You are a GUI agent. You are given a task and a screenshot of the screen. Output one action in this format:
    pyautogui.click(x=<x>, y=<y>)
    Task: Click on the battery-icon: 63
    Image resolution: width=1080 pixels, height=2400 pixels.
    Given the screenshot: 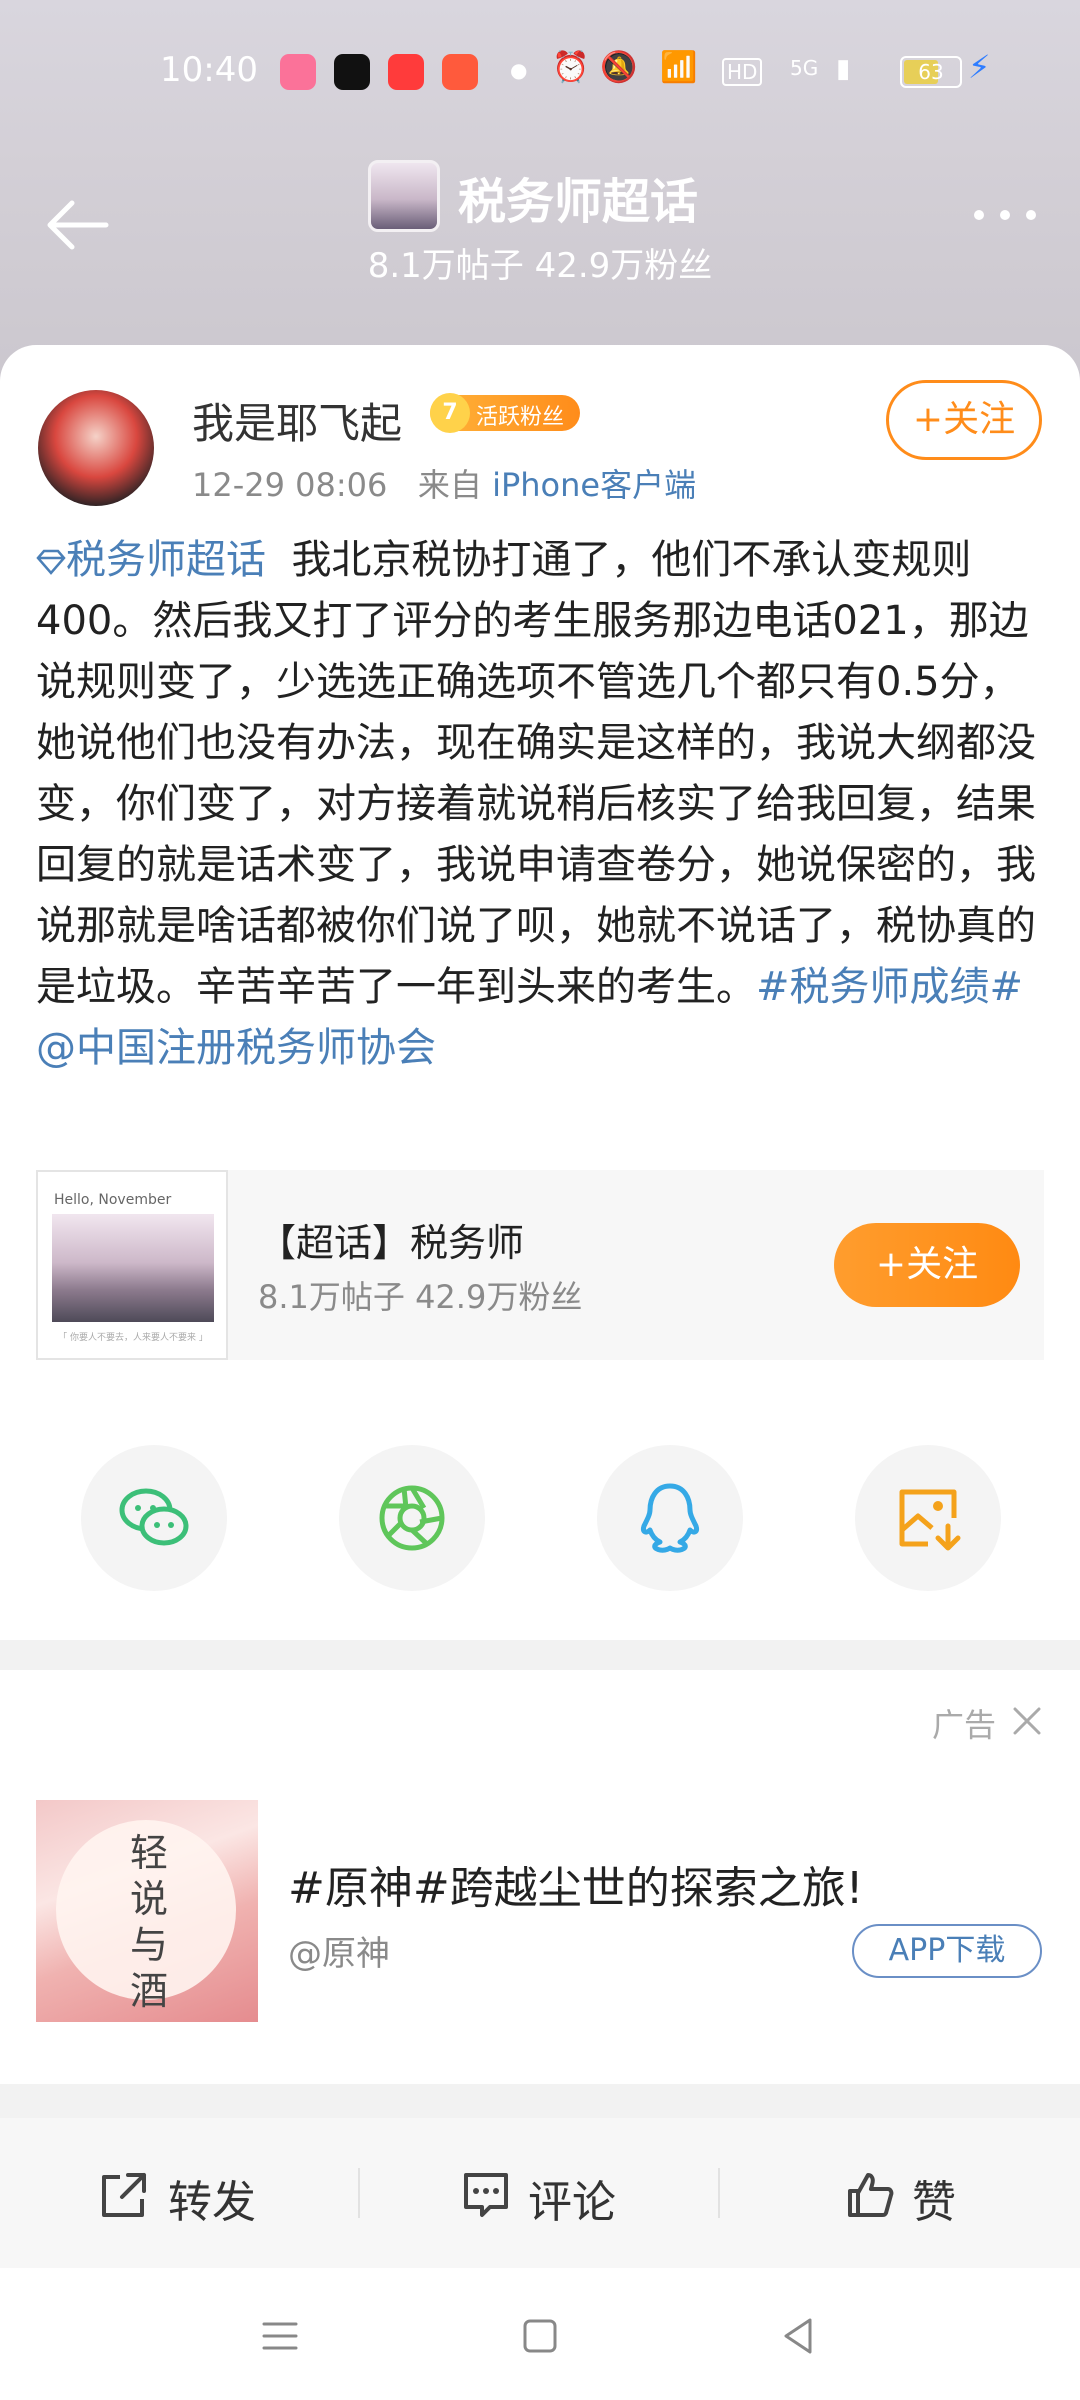 What is the action you would take?
    pyautogui.click(x=931, y=72)
    